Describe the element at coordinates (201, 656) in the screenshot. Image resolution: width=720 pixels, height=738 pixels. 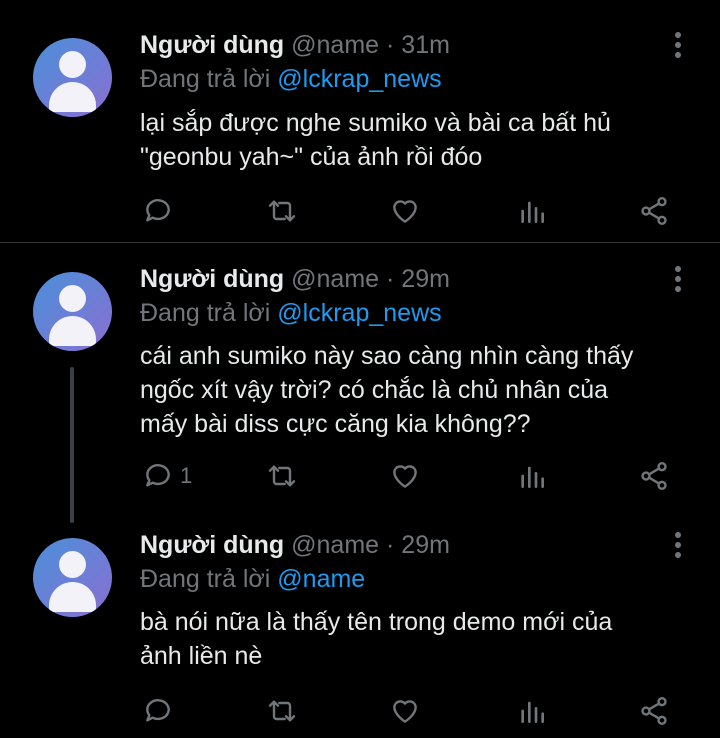
I see `tweet-text-line: ảnh liền nè` at that location.